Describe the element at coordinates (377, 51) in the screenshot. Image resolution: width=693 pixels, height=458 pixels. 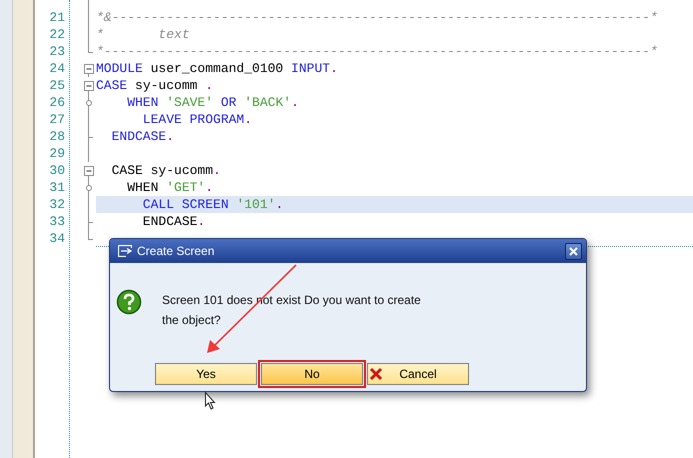
I see `code-line: *----------------------------------------------------------------------*` at that location.